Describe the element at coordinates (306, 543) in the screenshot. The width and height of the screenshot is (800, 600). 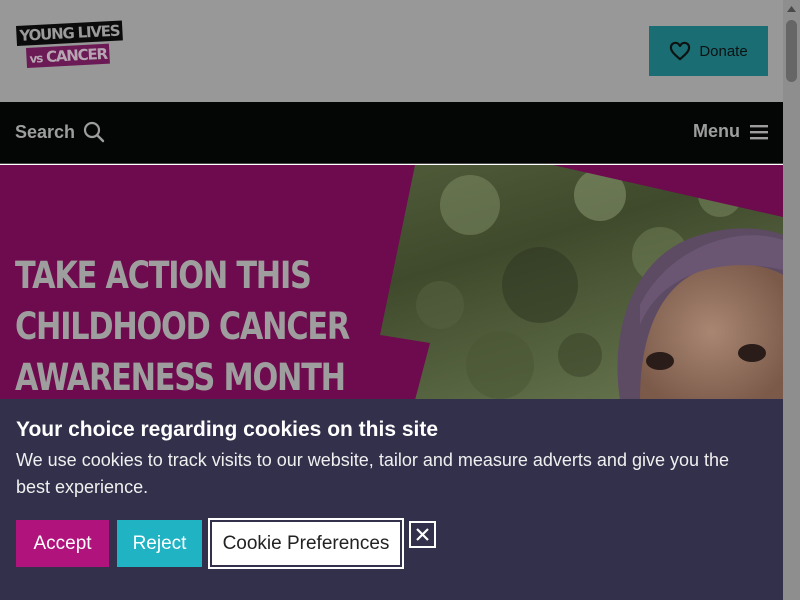
I see `cookie-preferences-button: Cookie Preferences` at that location.